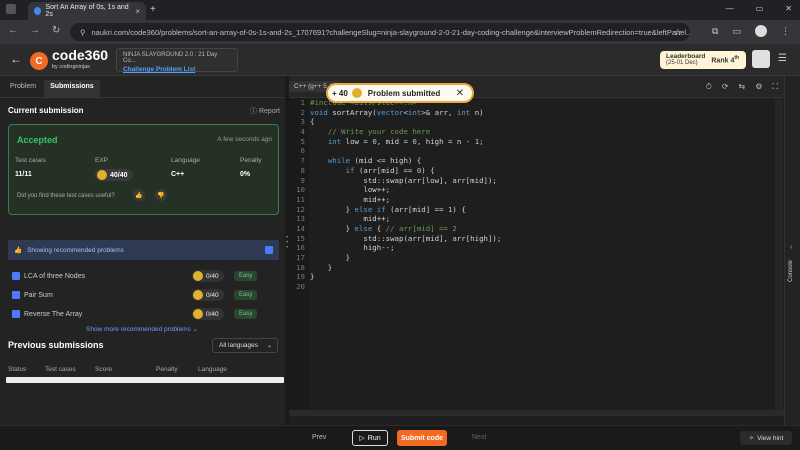 This screenshot has height=450, width=800. Describe the element at coordinates (145, 295) in the screenshot. I see `list-item: Pair Sum 0/40 Easy` at that location.